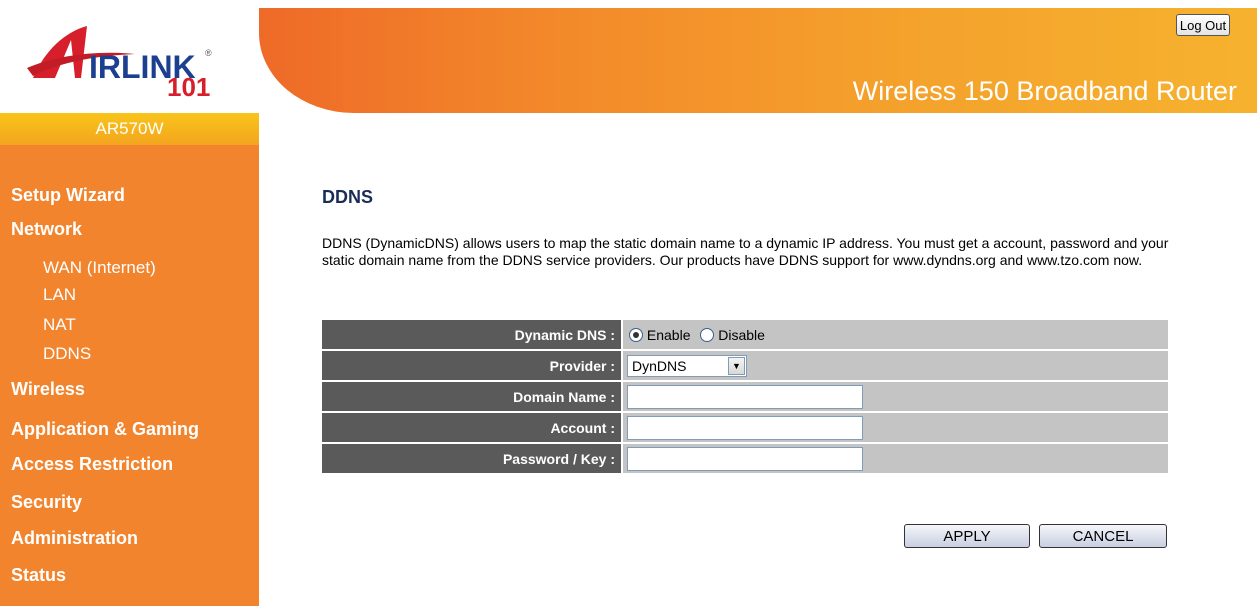  I want to click on enable-label: Enable, so click(669, 335).